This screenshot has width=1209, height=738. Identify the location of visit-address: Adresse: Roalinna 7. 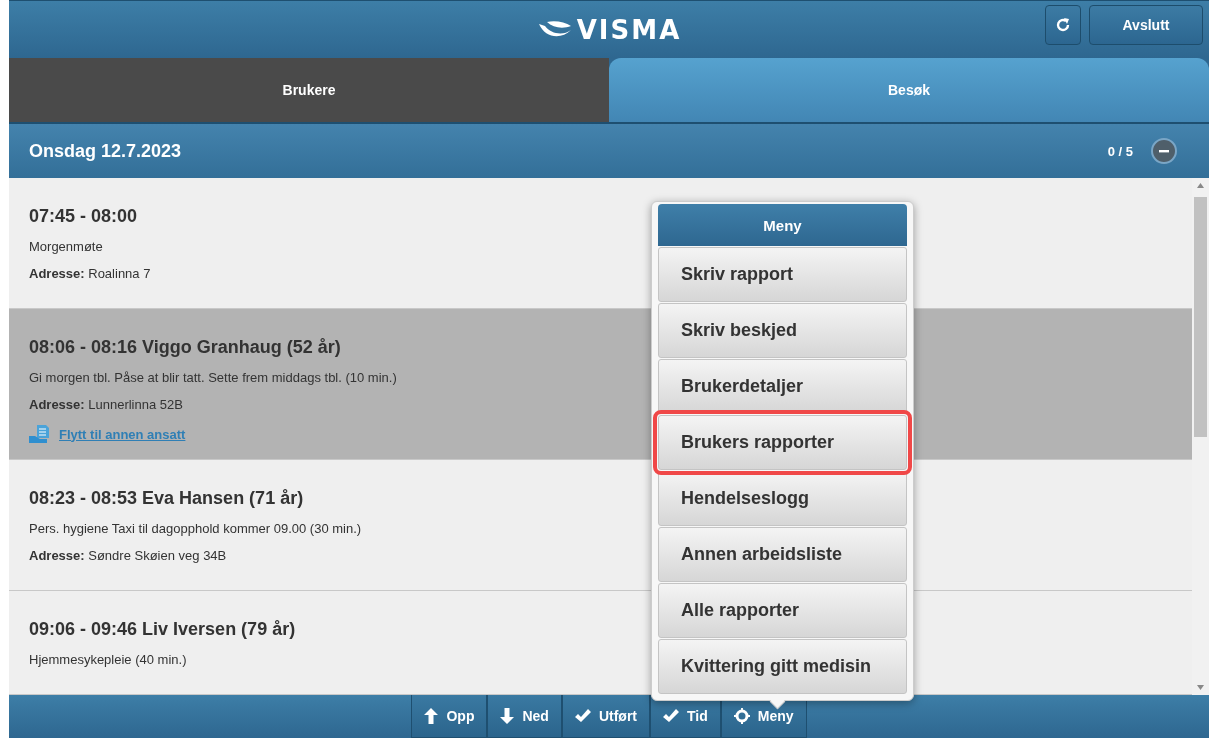
(90, 273).